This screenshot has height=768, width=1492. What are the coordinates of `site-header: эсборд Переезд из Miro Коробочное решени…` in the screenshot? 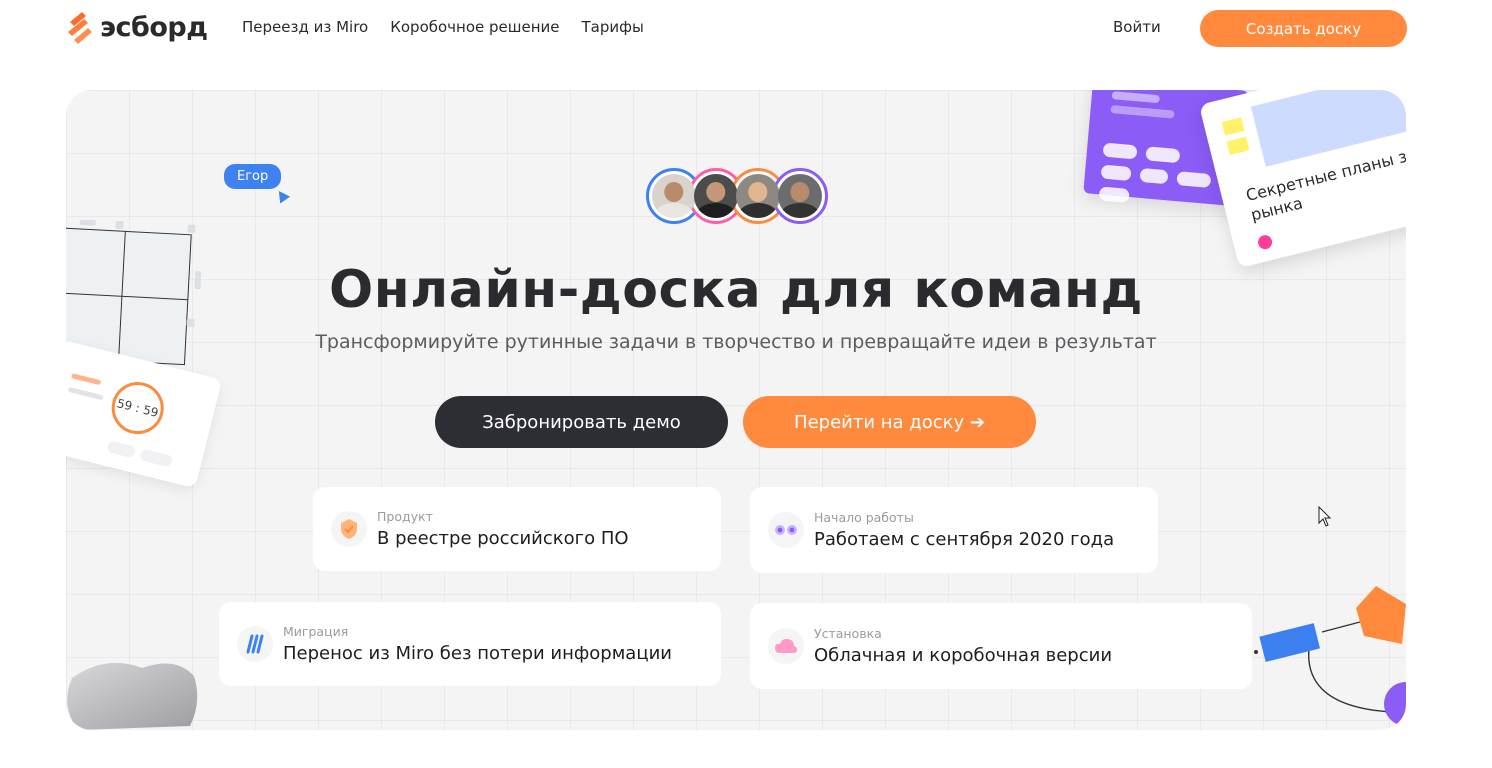 It's located at (746, 28).